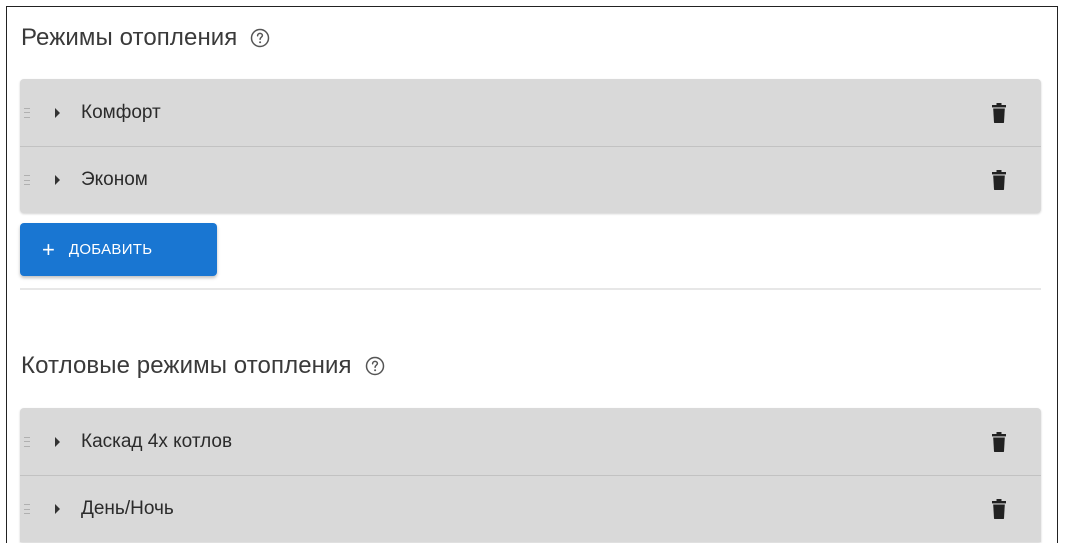 This screenshot has height=543, width=1068. I want to click on section-title-text: Котловые режимы отопления, so click(186, 365).